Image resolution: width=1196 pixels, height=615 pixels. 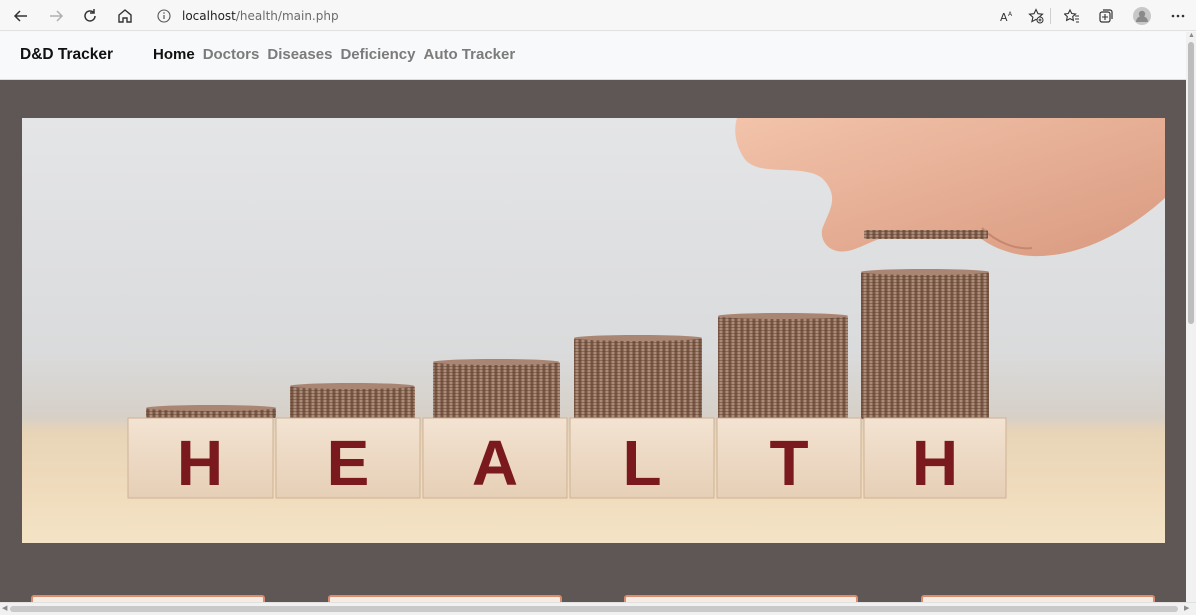 I want to click on toolbar-divider, so click(x=1050, y=16).